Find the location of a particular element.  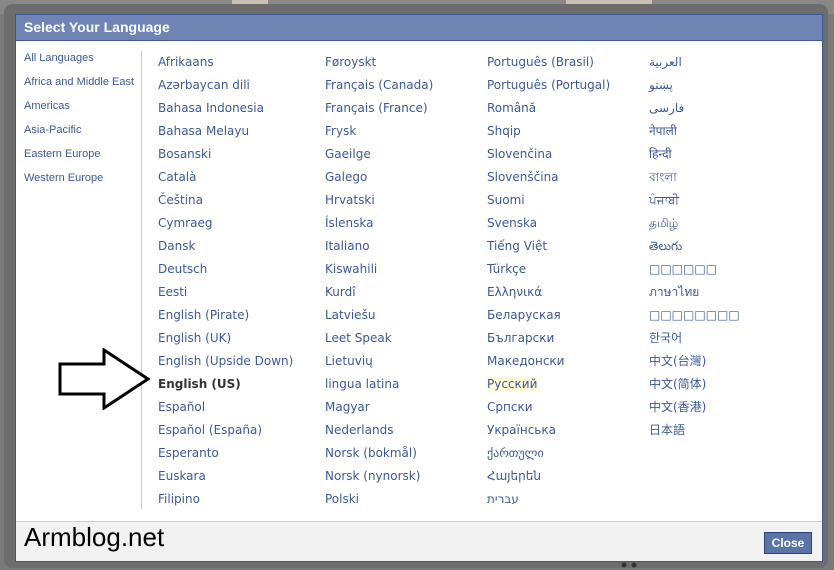

language-link: עברית is located at coordinates (548, 503).